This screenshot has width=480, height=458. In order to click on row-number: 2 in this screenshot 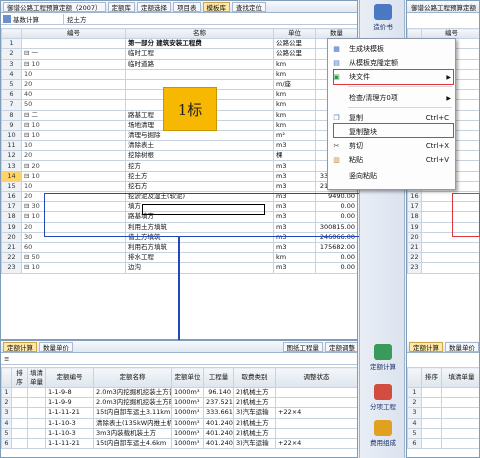, I will do `click(6, 403)`.